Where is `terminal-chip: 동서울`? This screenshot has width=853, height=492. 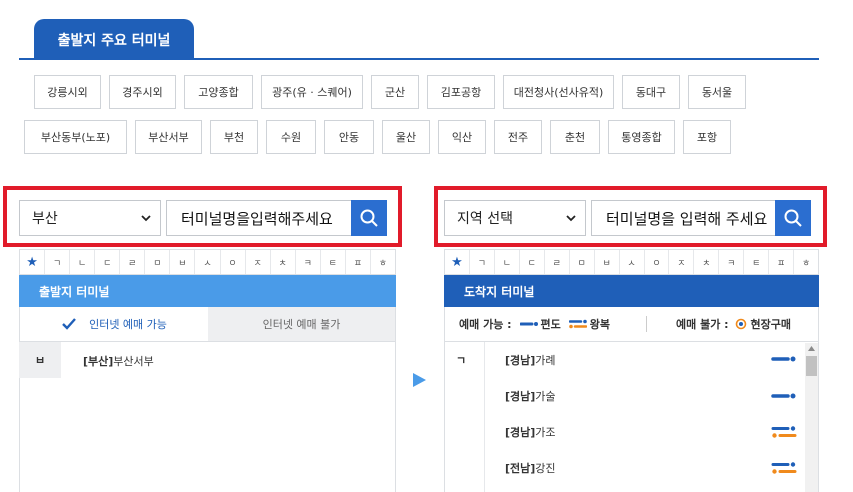 terminal-chip: 동서울 is located at coordinates (717, 92).